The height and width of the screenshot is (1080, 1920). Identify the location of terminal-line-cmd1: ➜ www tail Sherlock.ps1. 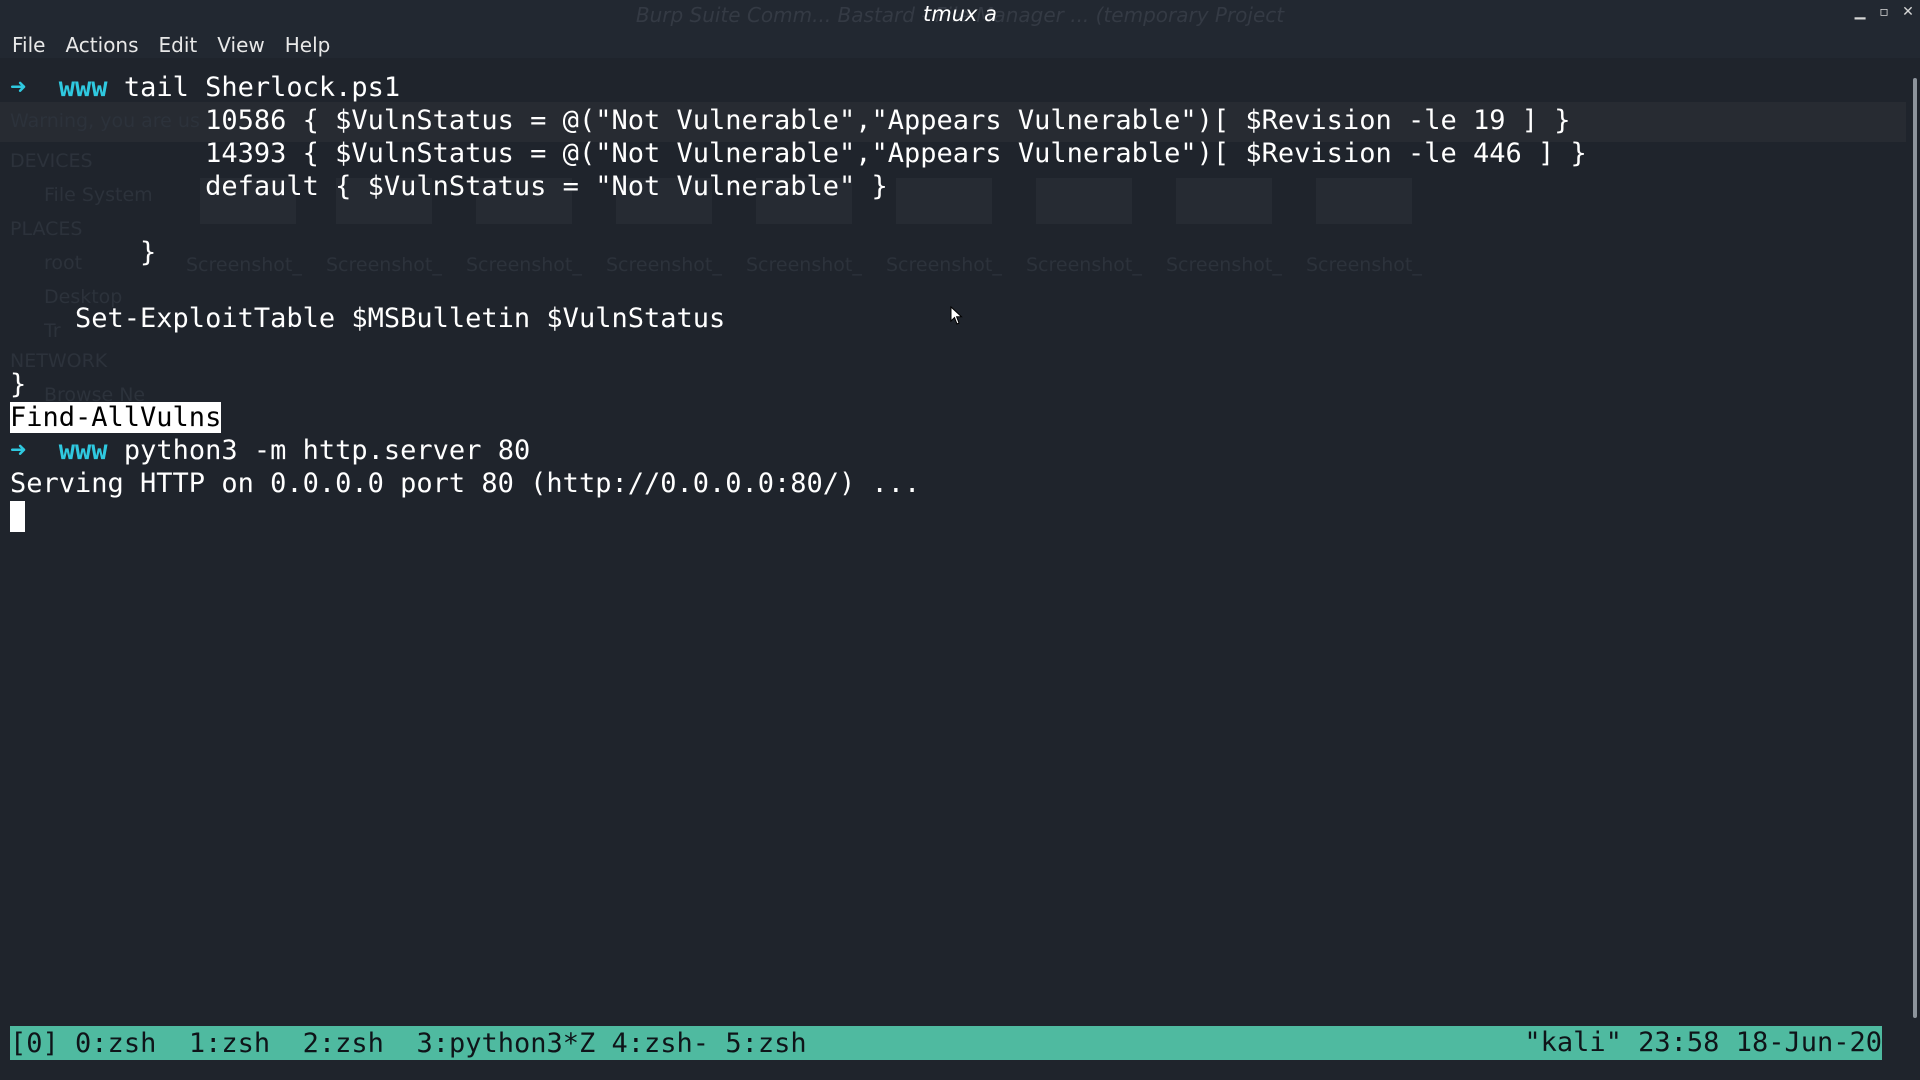
(205, 87).